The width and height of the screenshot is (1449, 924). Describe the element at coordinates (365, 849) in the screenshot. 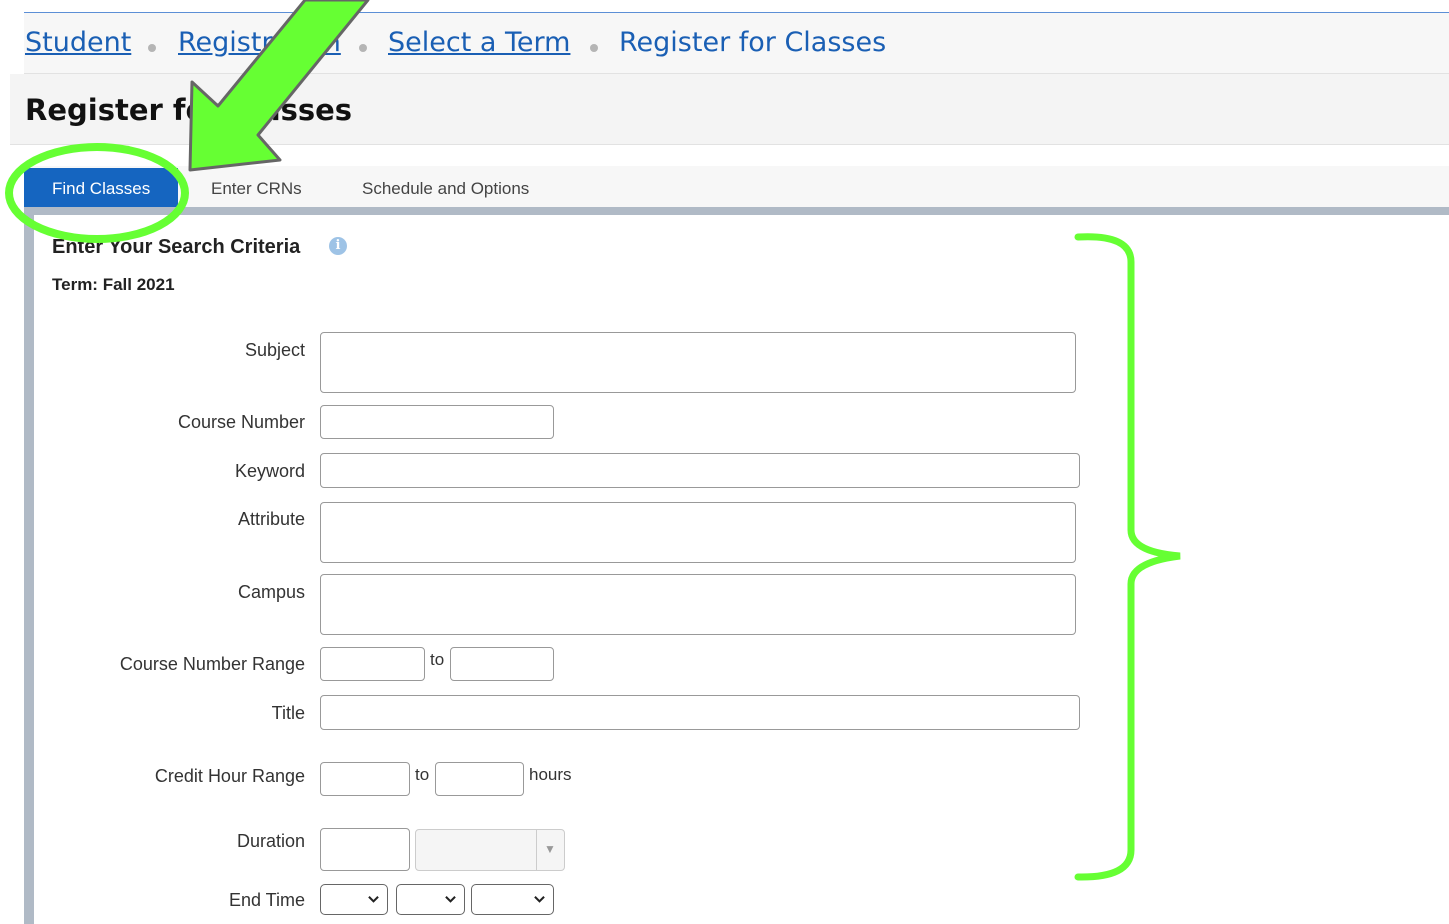

I see `duration-input` at that location.